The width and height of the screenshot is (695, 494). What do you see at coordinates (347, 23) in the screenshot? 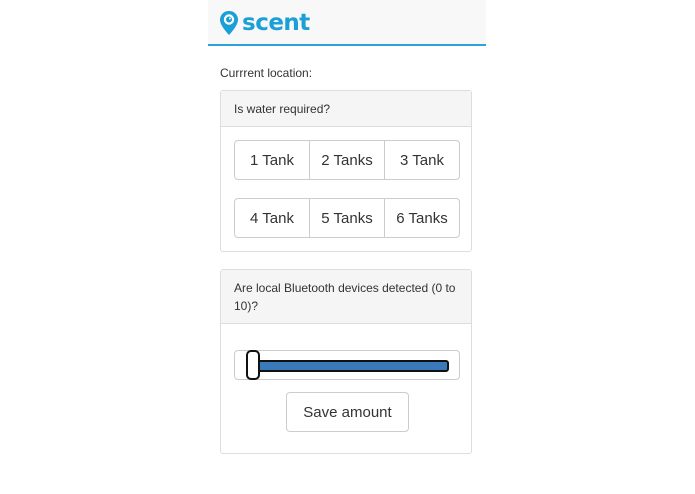
I see `navbar: scent` at bounding box center [347, 23].